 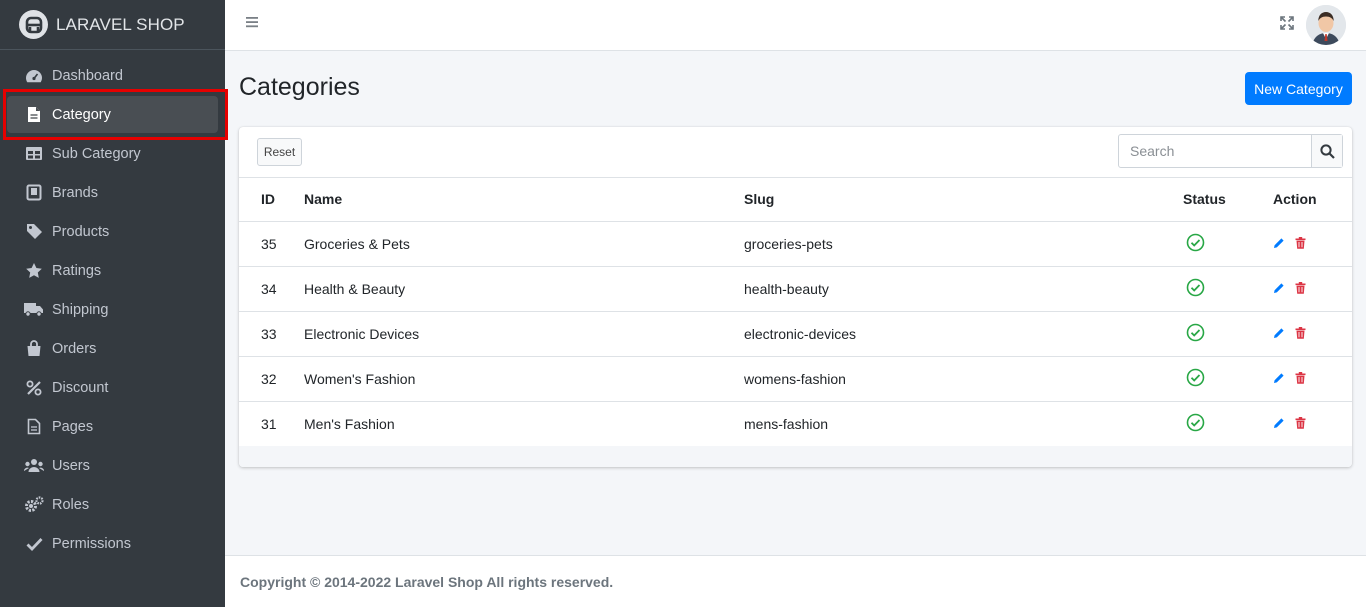 I want to click on cell-id: 32, so click(x=271, y=379).